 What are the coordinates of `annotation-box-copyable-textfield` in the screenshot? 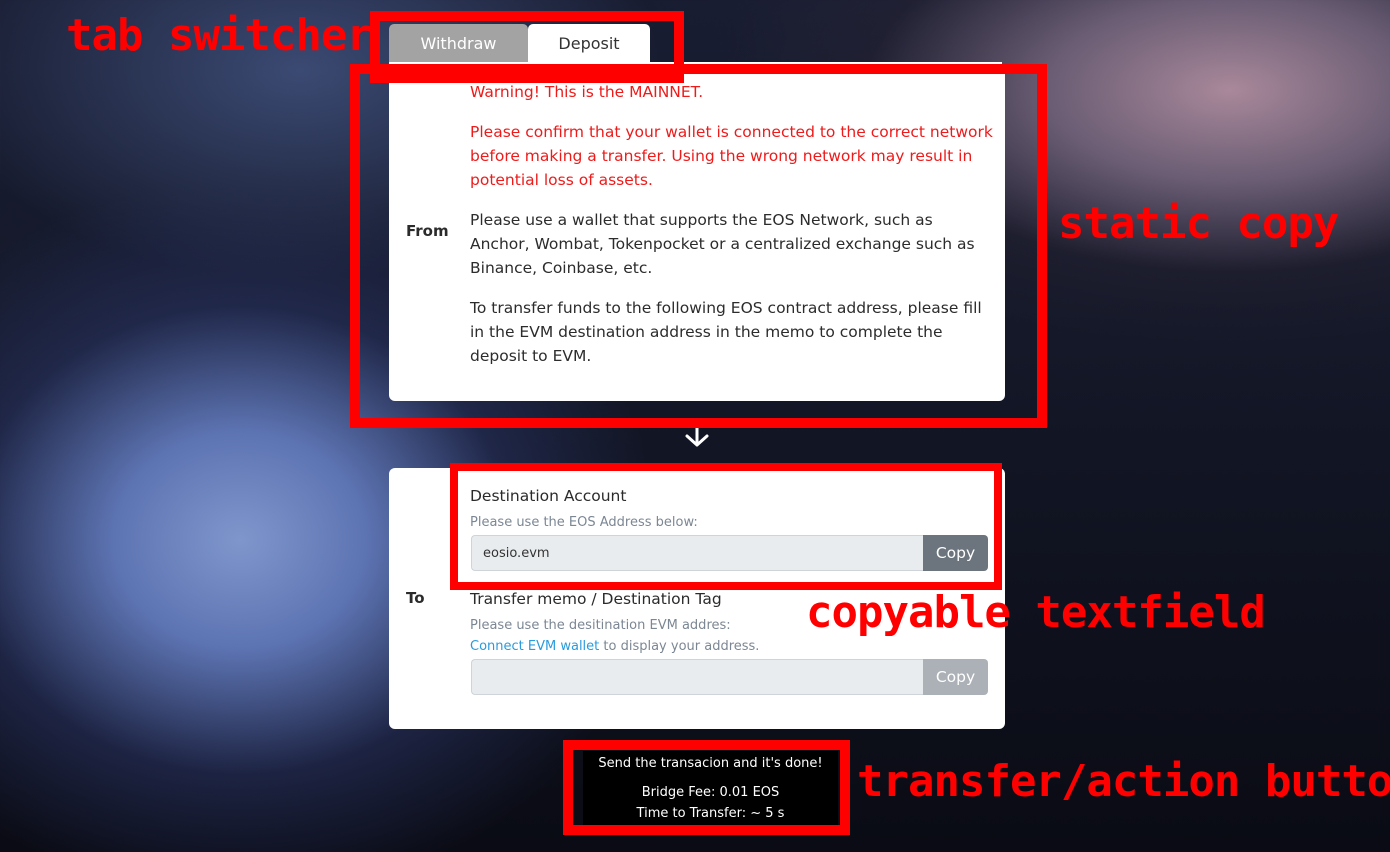 It's located at (726, 526).